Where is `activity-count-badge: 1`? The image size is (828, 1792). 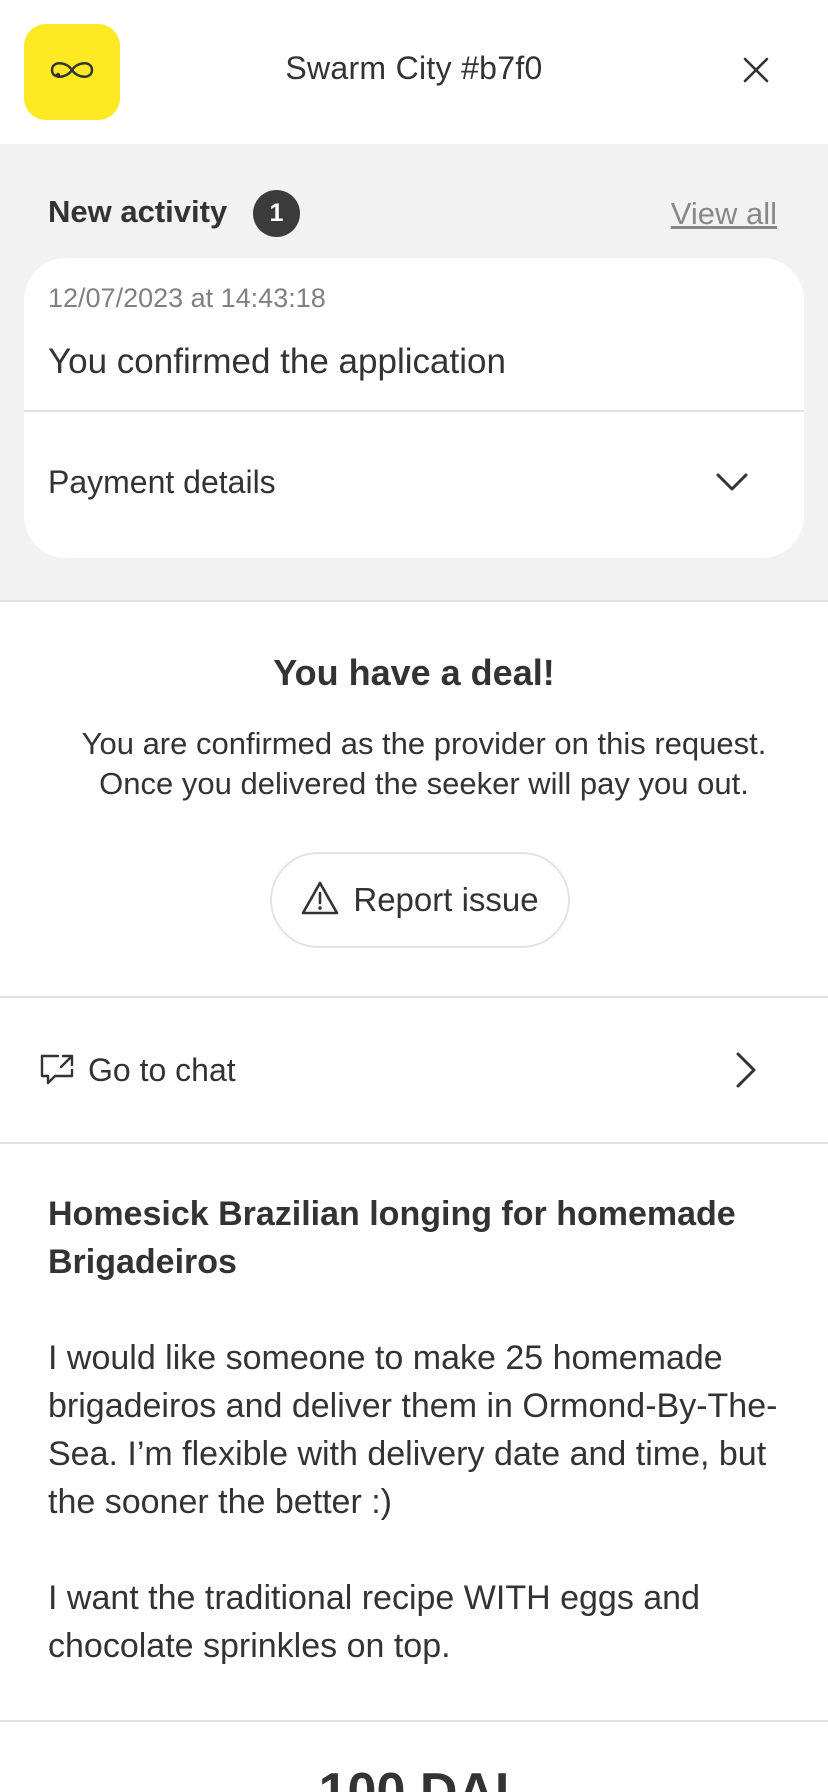
activity-count-badge: 1 is located at coordinates (276, 213).